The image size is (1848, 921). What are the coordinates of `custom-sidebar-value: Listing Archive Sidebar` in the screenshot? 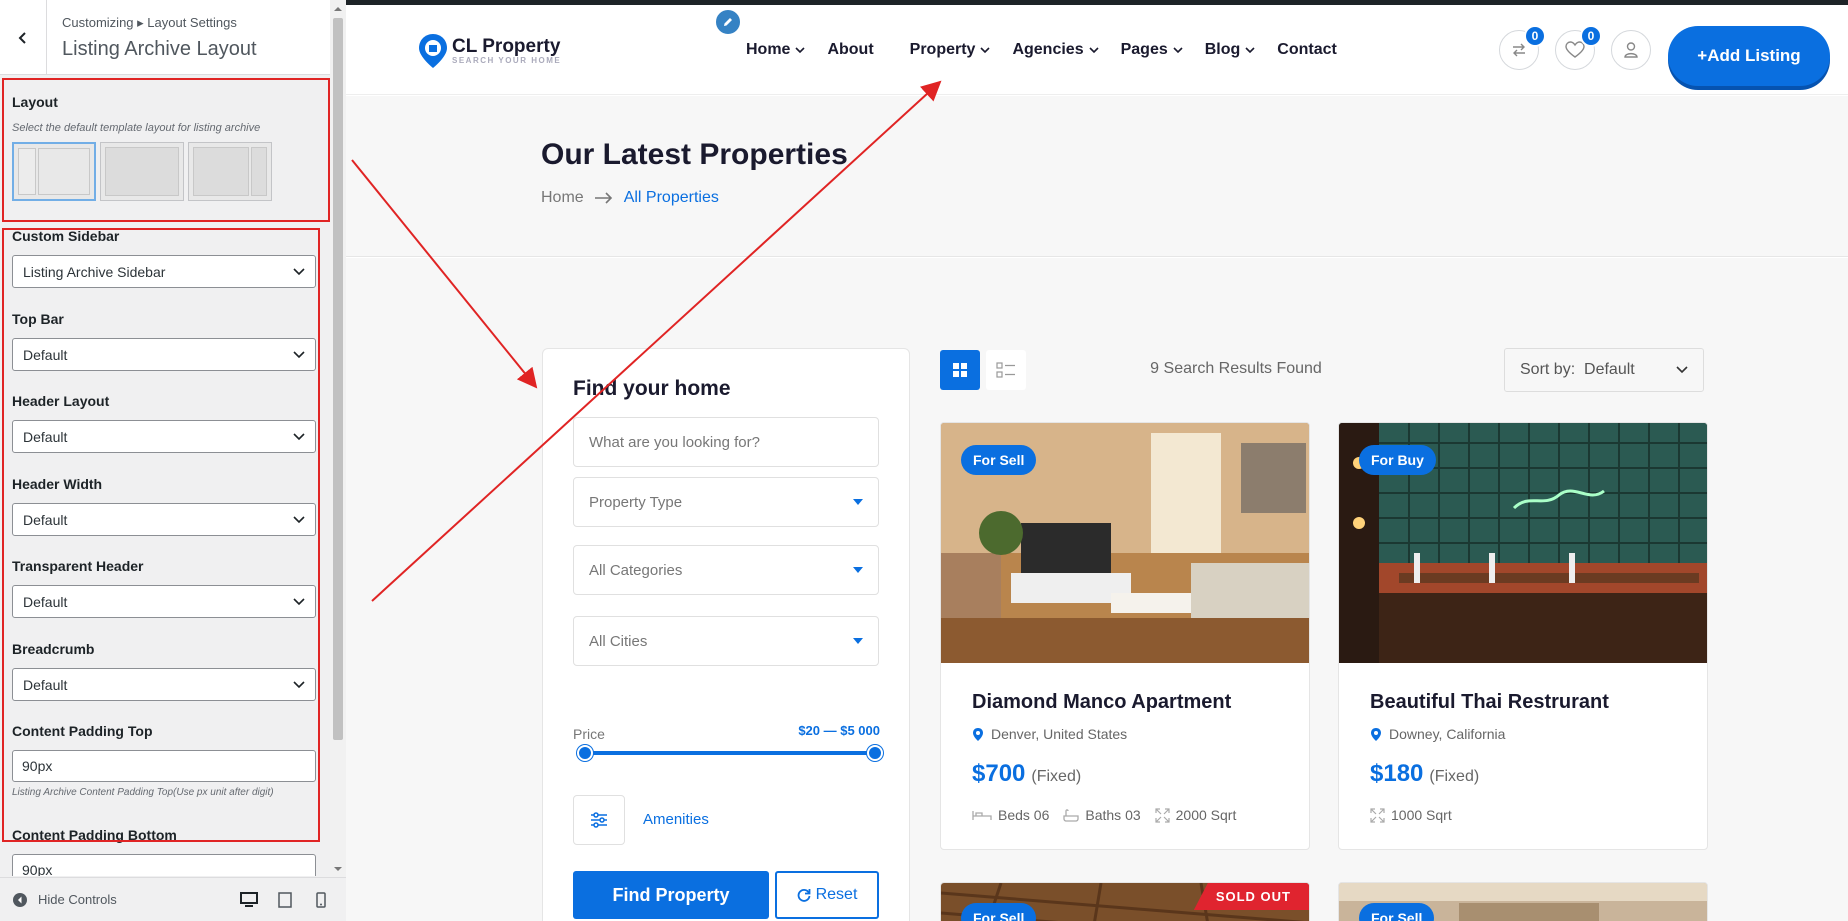 It's located at (94, 271).